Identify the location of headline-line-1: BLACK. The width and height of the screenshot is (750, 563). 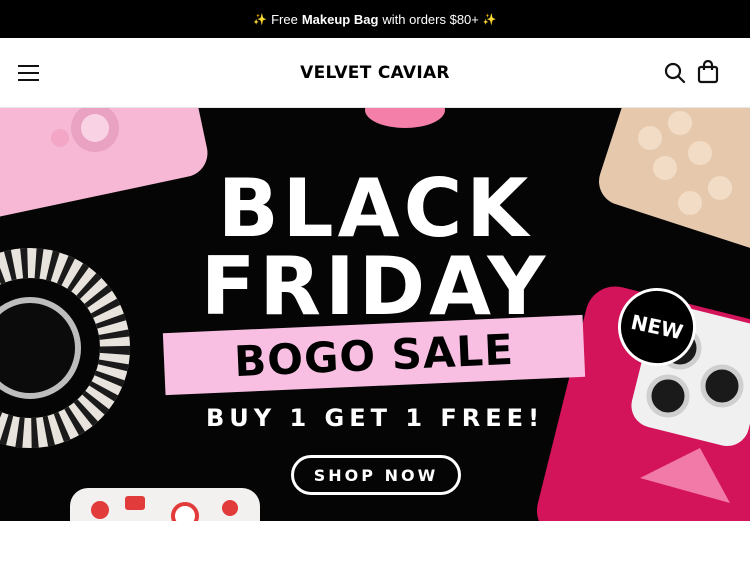
(375, 208).